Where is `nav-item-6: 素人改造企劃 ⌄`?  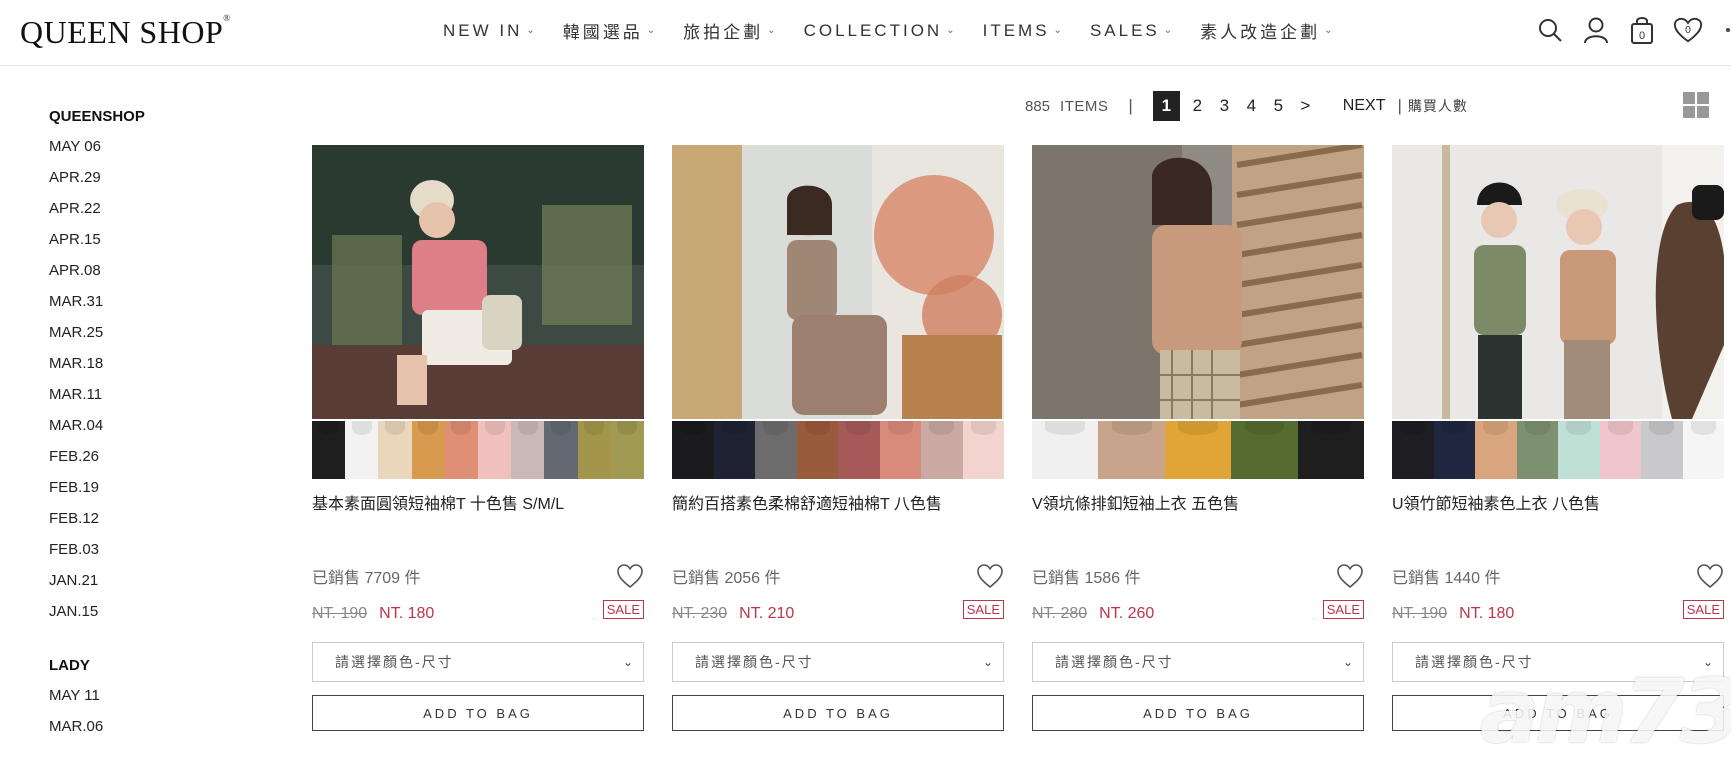 nav-item-6: 素人改造企劃 ⌄ is located at coordinates (1266, 30).